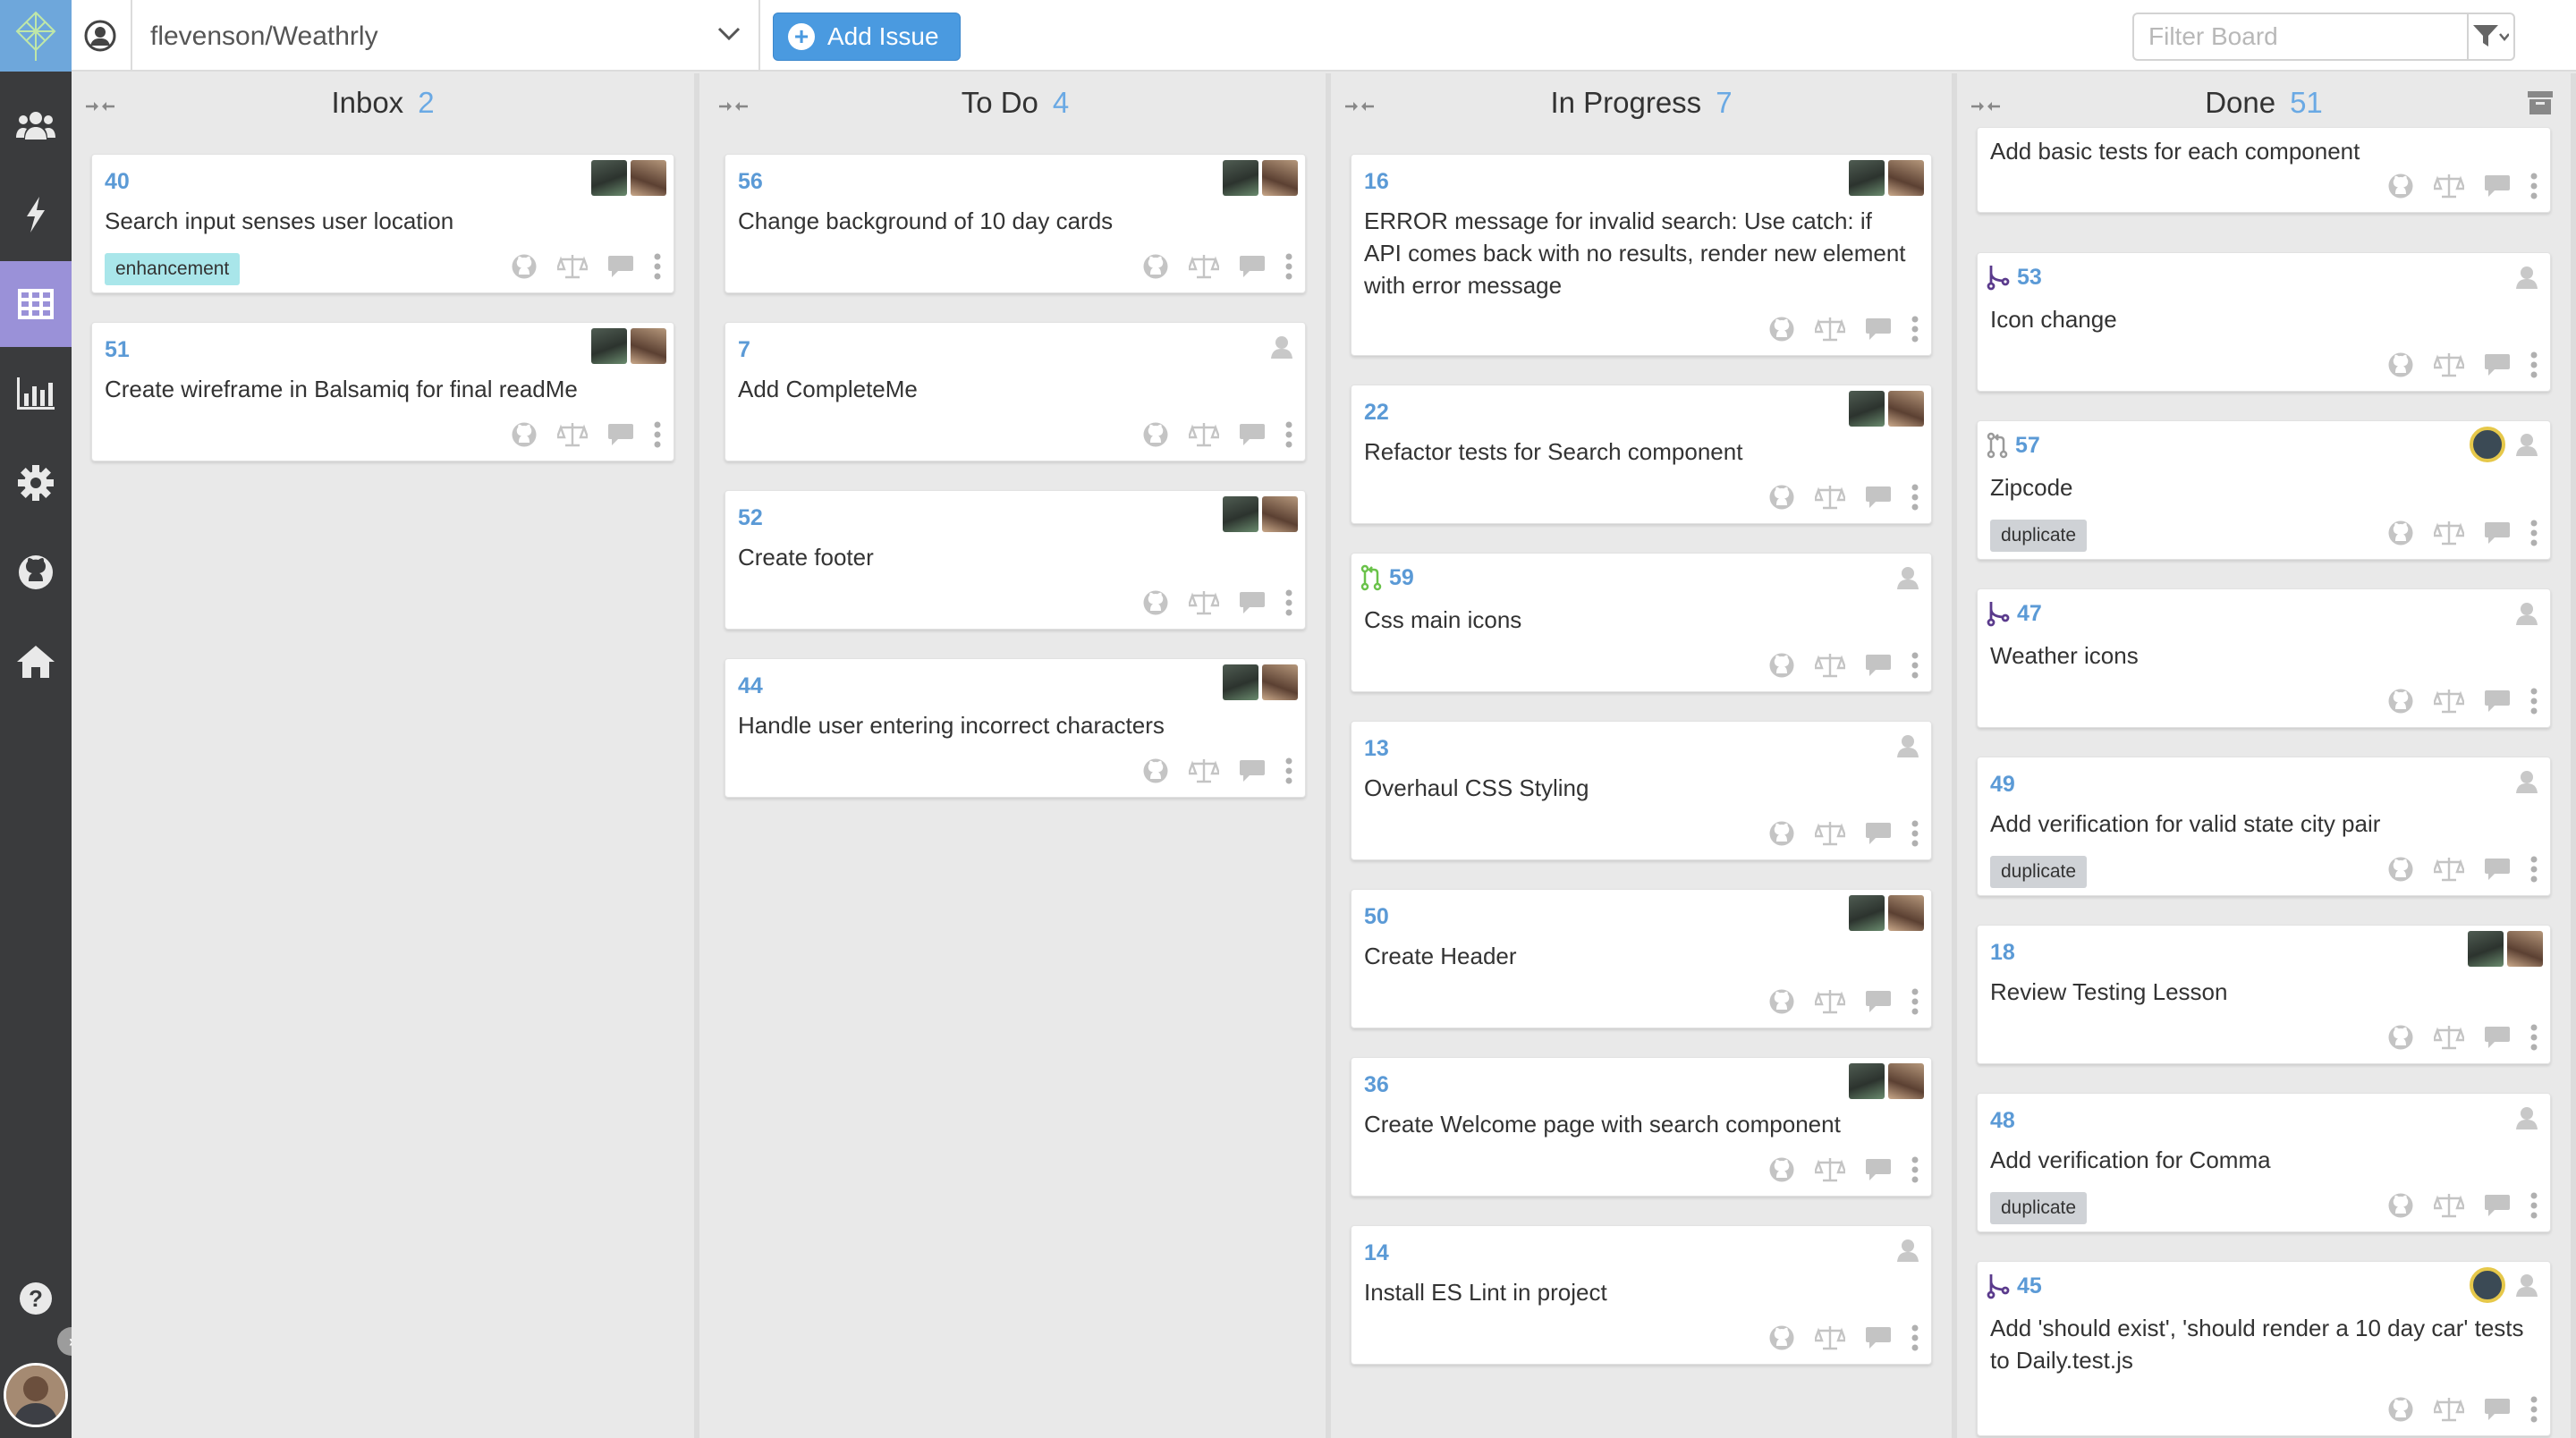 Image resolution: width=2576 pixels, height=1438 pixels. I want to click on issue-number: 44, so click(750, 686).